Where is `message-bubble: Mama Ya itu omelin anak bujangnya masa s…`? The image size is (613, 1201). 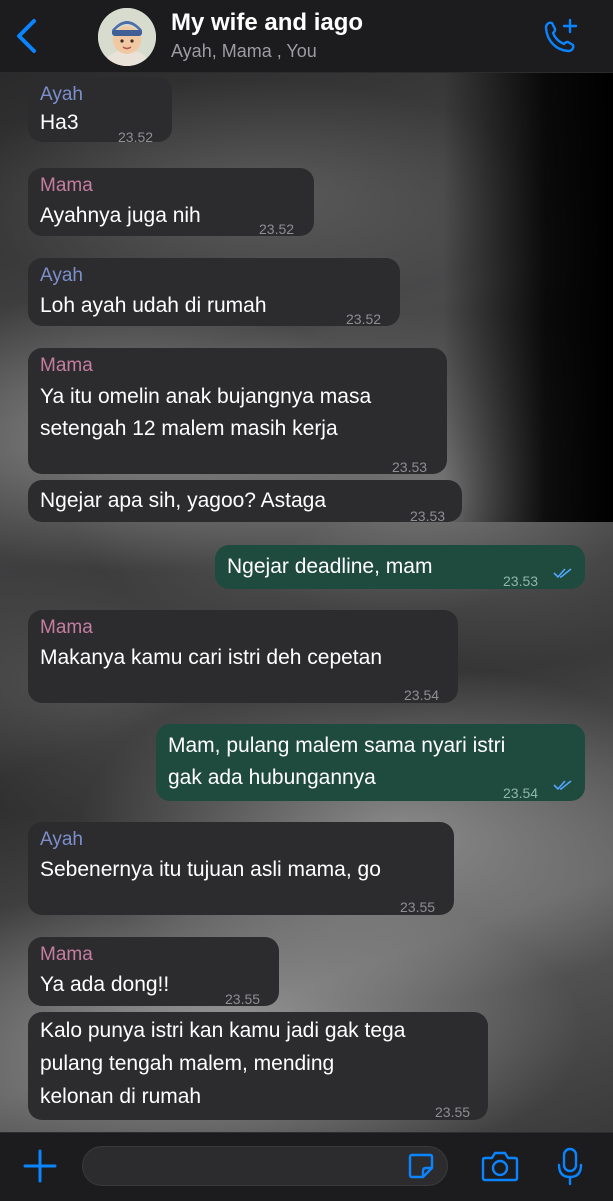
message-bubble: Mama Ya itu omelin anak bujangnya masa s… is located at coordinates (237, 411).